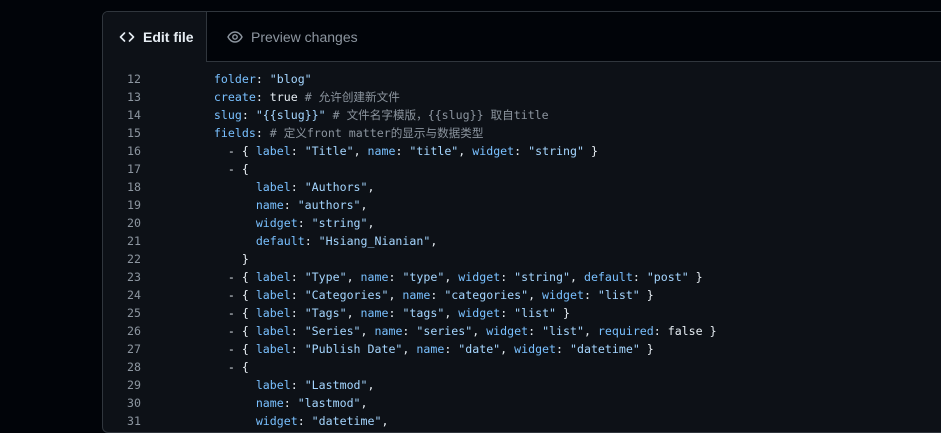 This screenshot has height=433, width=941. I want to click on code-line: 28 - {, so click(522, 367).